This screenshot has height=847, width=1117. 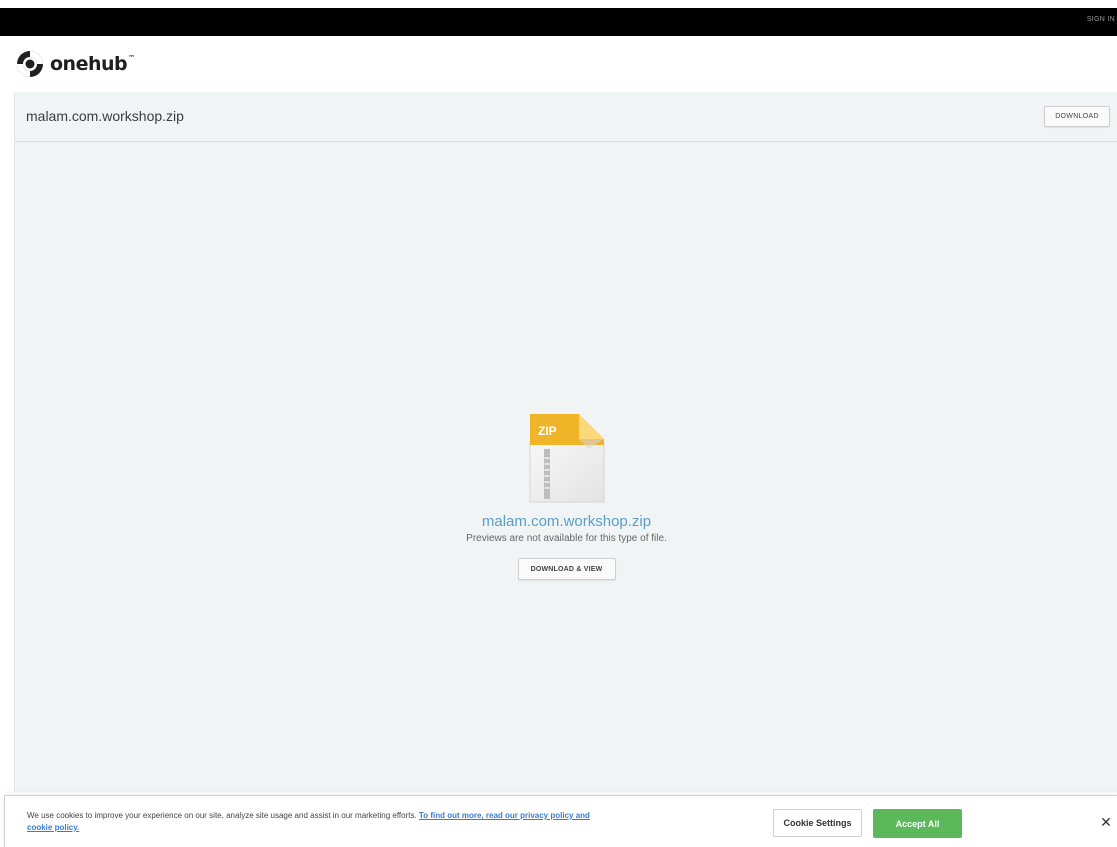 What do you see at coordinates (1077, 116) in the screenshot?
I see `download-button: DOWNLOAD` at bounding box center [1077, 116].